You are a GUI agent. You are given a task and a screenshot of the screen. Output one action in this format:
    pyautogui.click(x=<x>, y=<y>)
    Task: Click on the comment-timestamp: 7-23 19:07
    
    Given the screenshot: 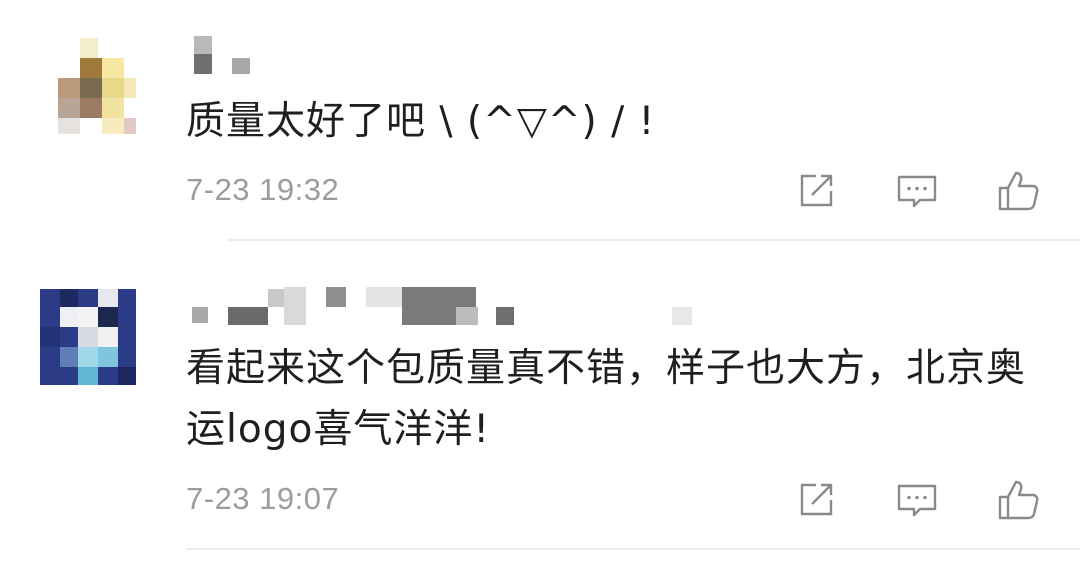 What is the action you would take?
    pyautogui.click(x=263, y=498)
    